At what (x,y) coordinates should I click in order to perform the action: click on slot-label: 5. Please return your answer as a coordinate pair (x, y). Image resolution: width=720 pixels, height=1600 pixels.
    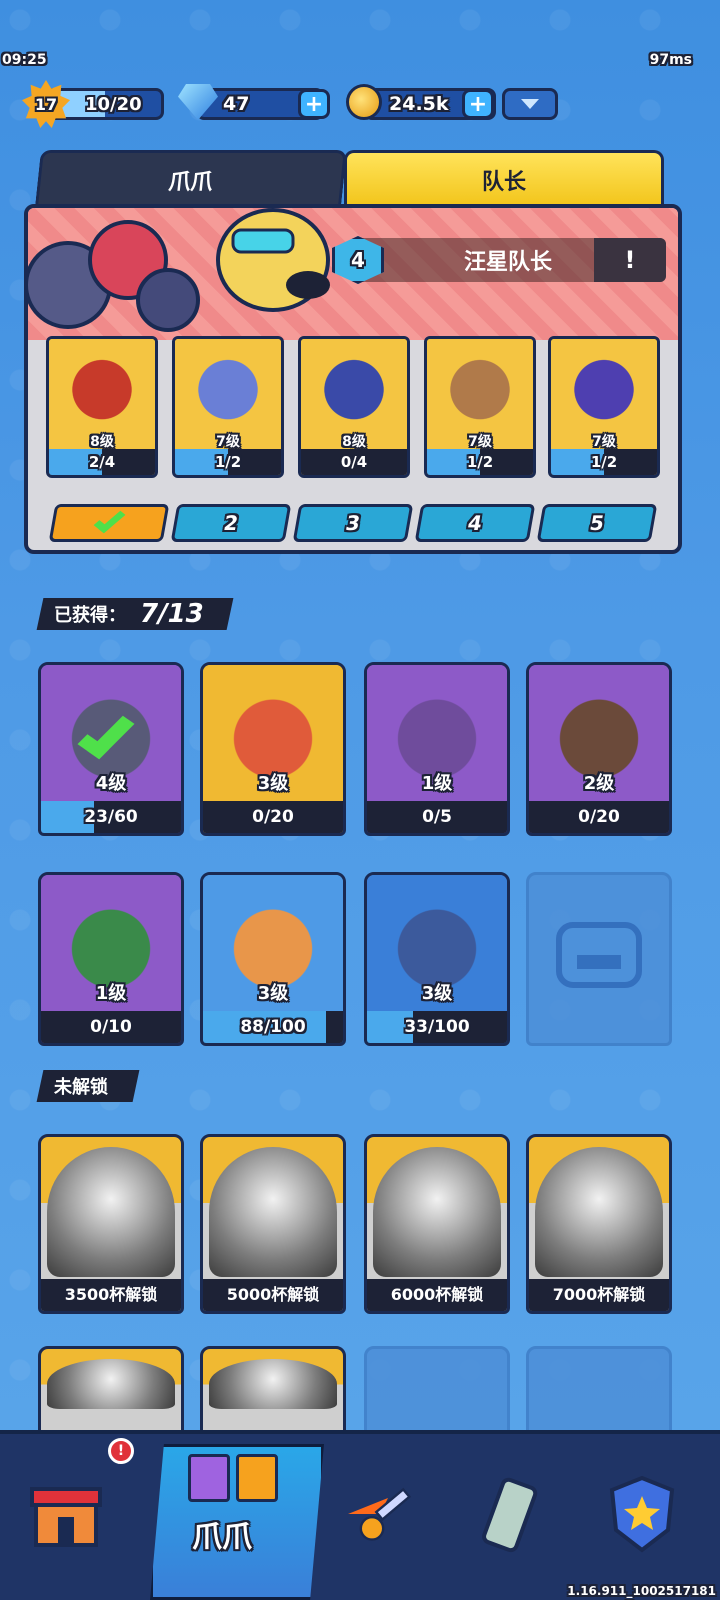
    Looking at the image, I should click on (597, 523).